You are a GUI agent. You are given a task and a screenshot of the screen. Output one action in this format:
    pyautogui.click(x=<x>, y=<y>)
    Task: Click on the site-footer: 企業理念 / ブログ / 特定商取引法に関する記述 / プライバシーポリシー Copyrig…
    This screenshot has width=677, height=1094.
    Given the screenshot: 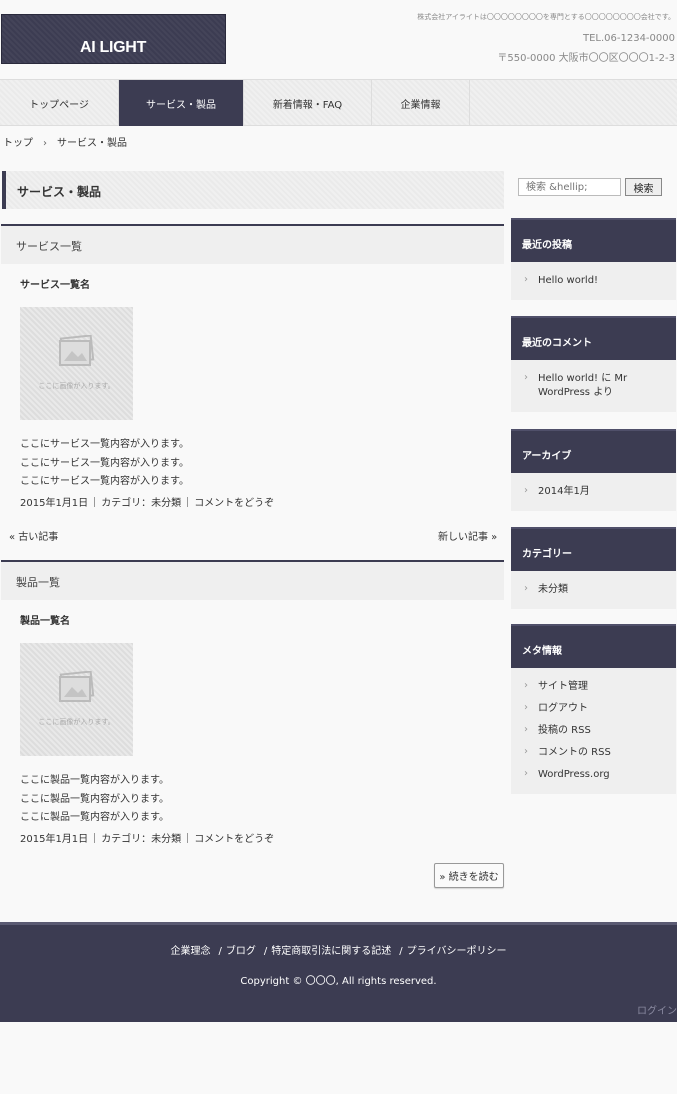 What is the action you would take?
    pyautogui.click(x=338, y=972)
    